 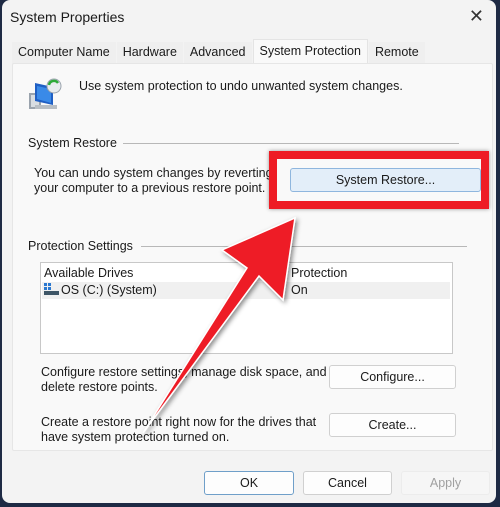 What do you see at coordinates (75, 143) in the screenshot?
I see `system-restore-heading: System Restore` at bounding box center [75, 143].